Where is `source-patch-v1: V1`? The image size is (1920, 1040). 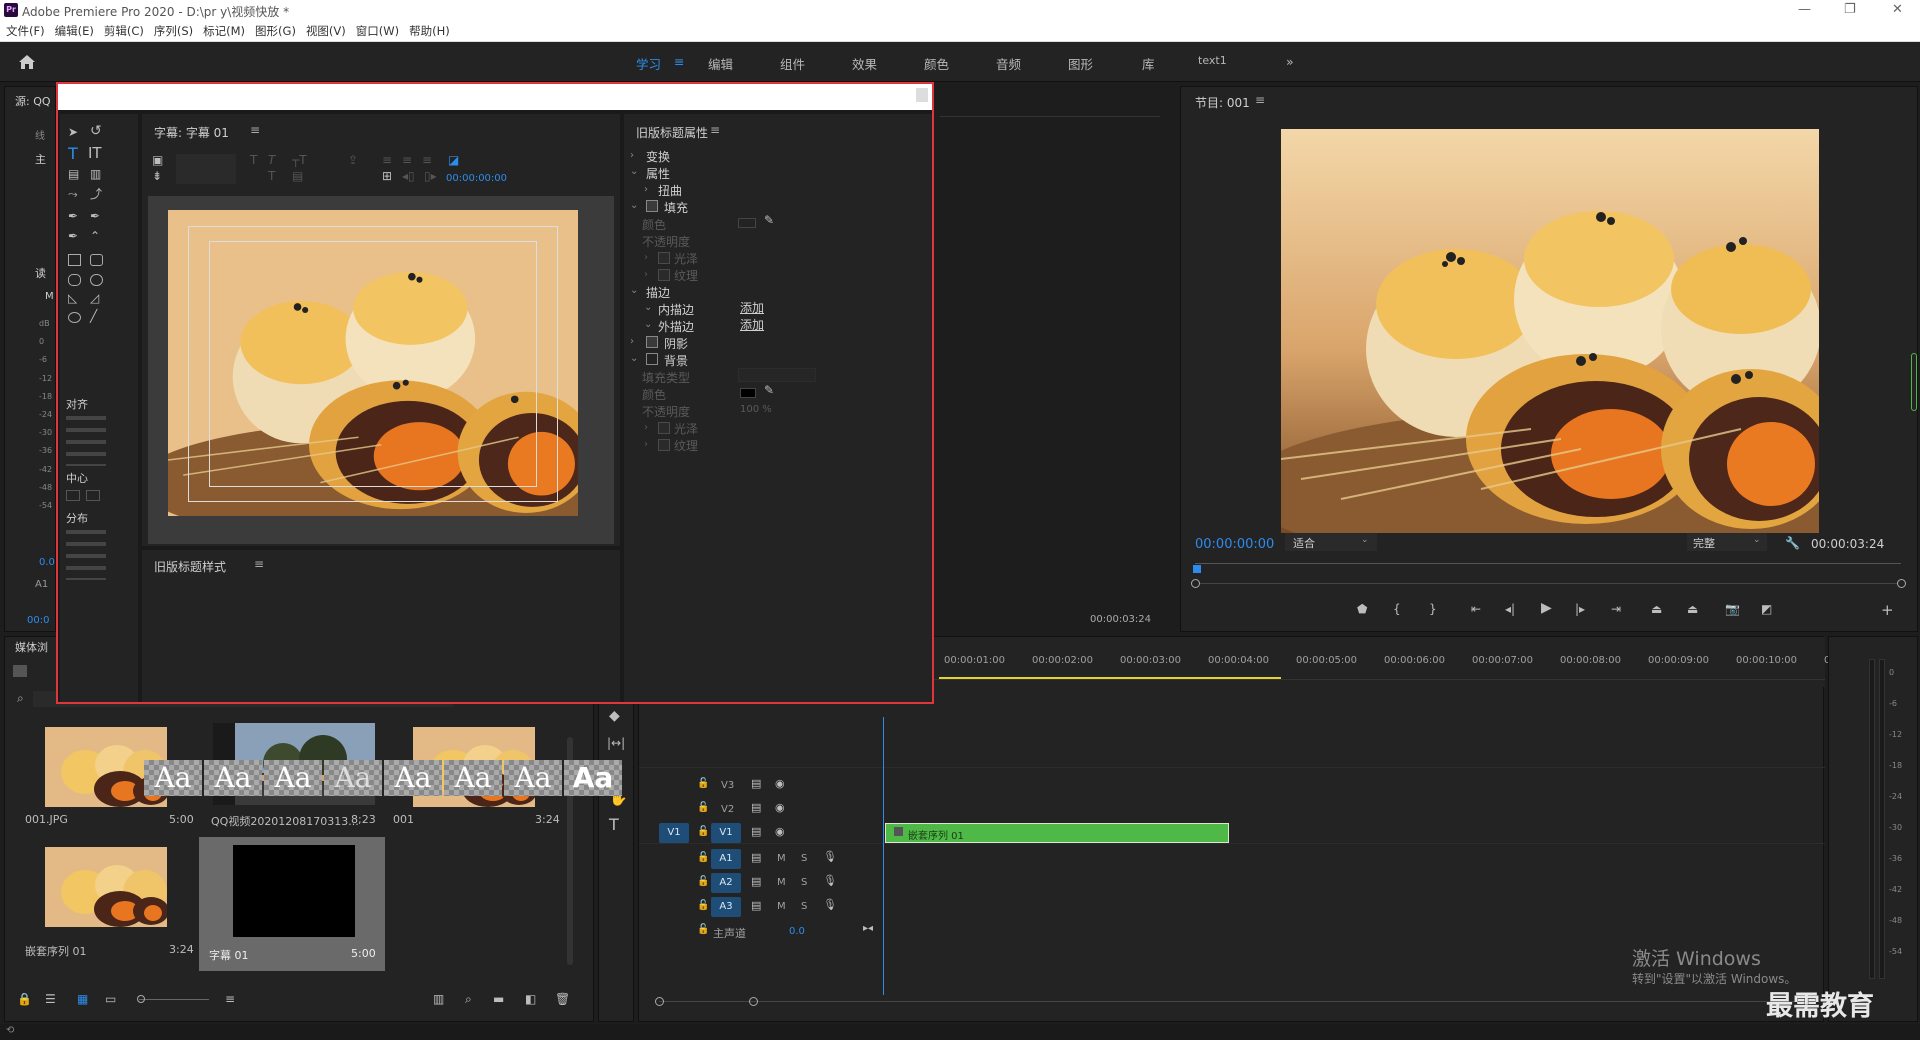 source-patch-v1: V1 is located at coordinates (674, 833).